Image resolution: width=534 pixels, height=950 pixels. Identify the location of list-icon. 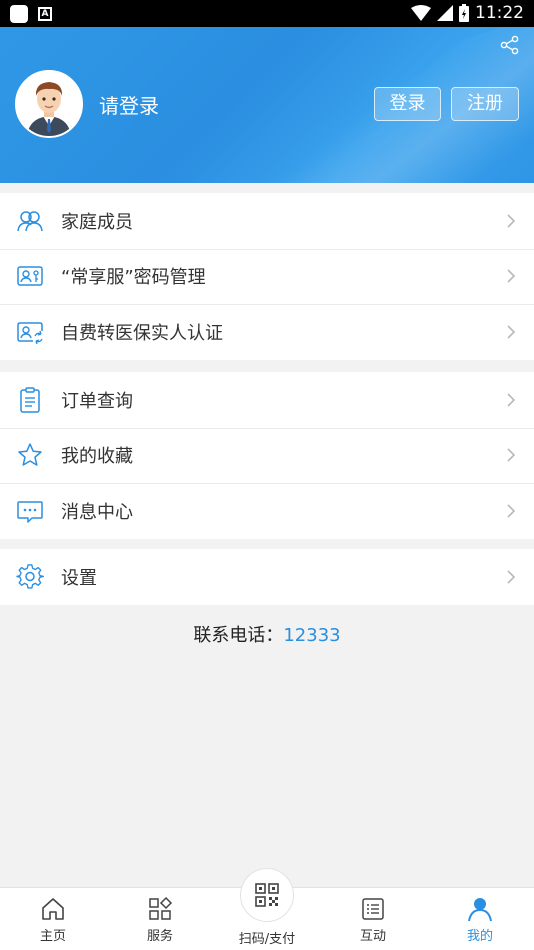
(373, 909).